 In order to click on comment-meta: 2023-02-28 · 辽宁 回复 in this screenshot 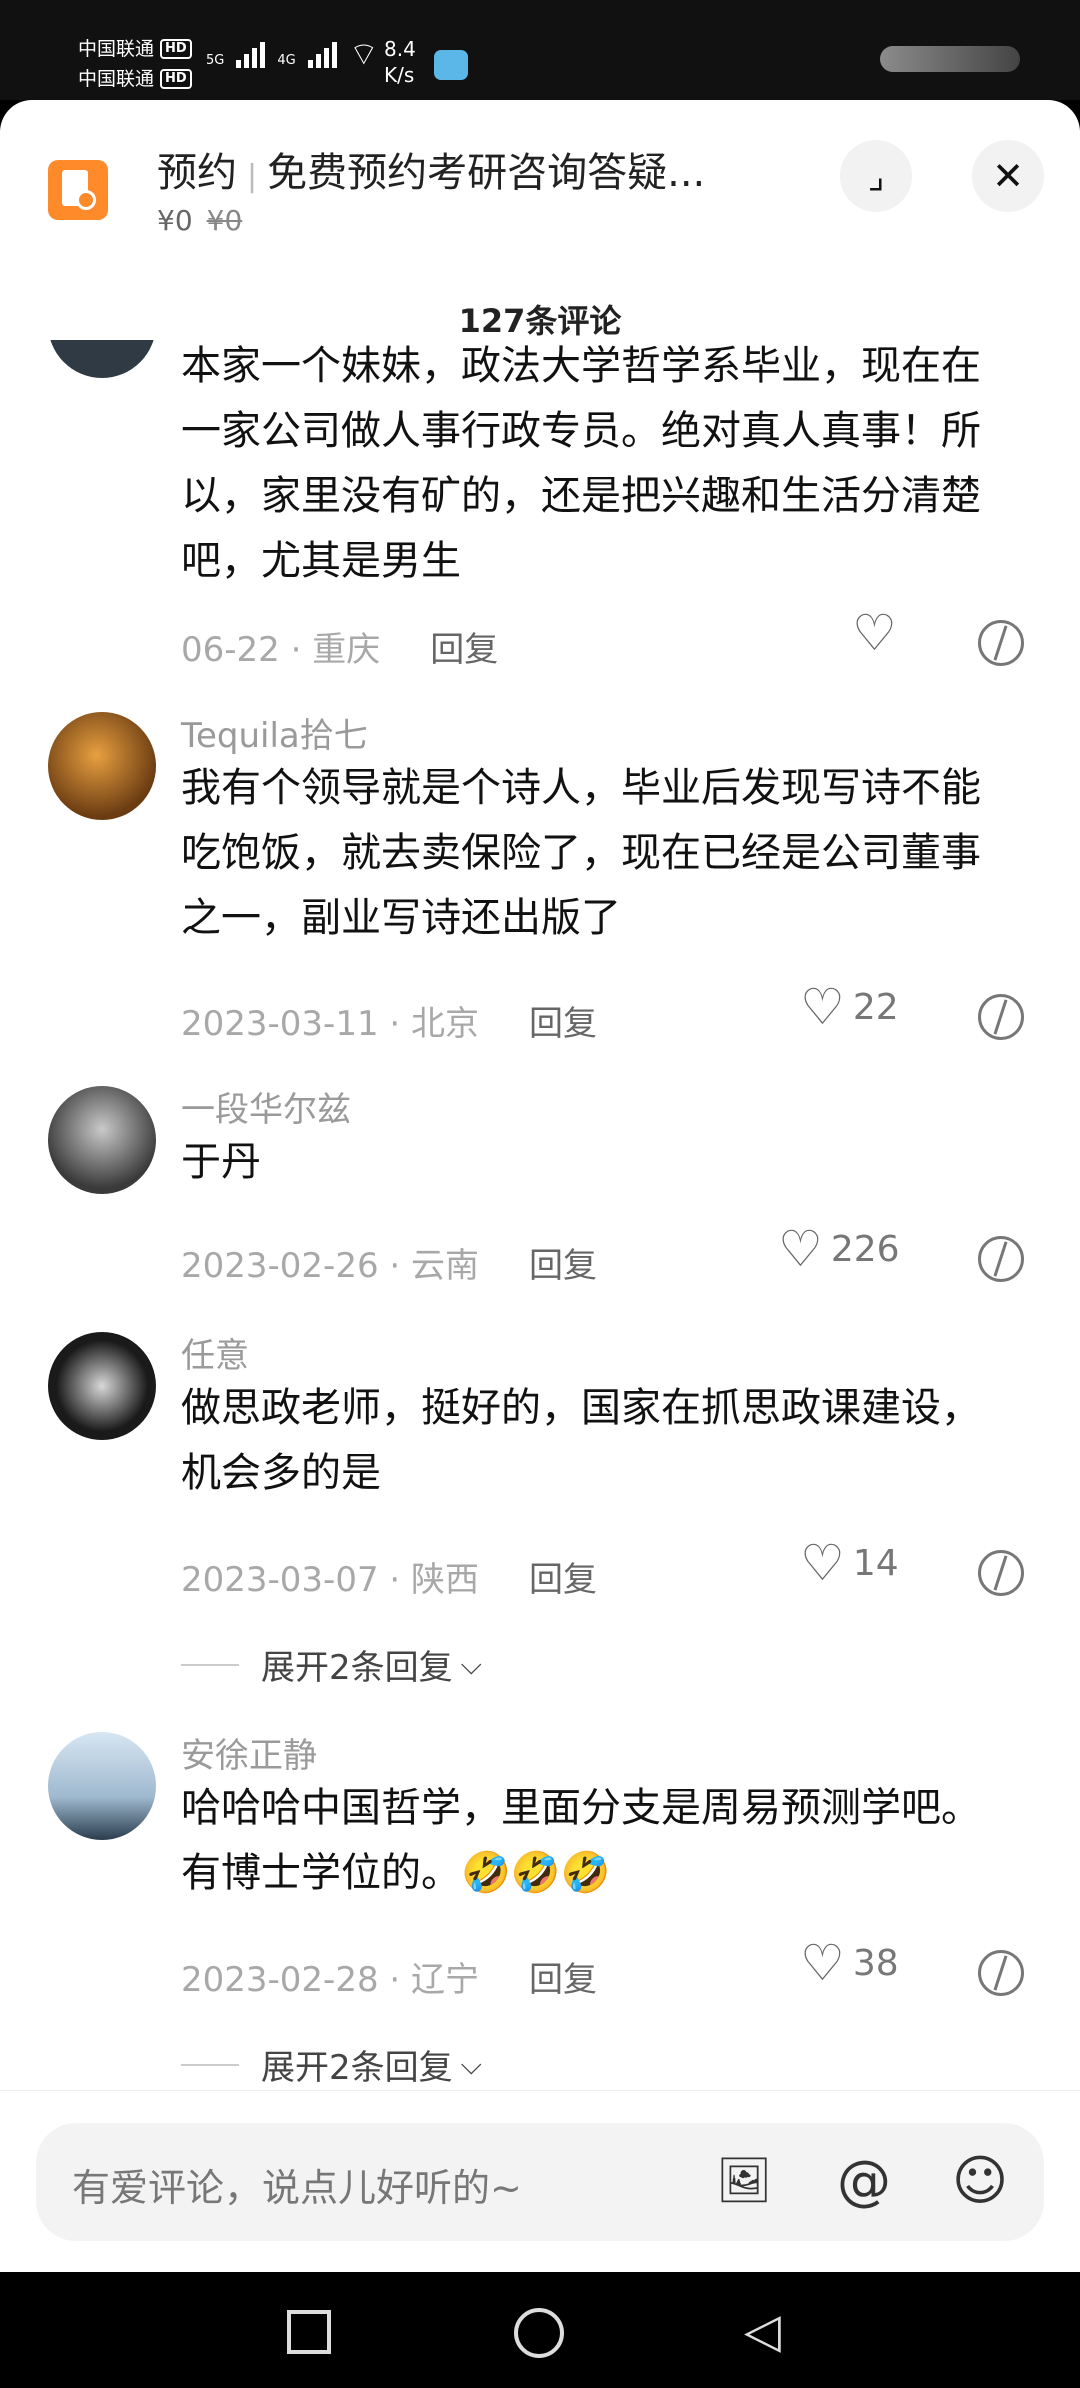, I will do `click(389, 1980)`.